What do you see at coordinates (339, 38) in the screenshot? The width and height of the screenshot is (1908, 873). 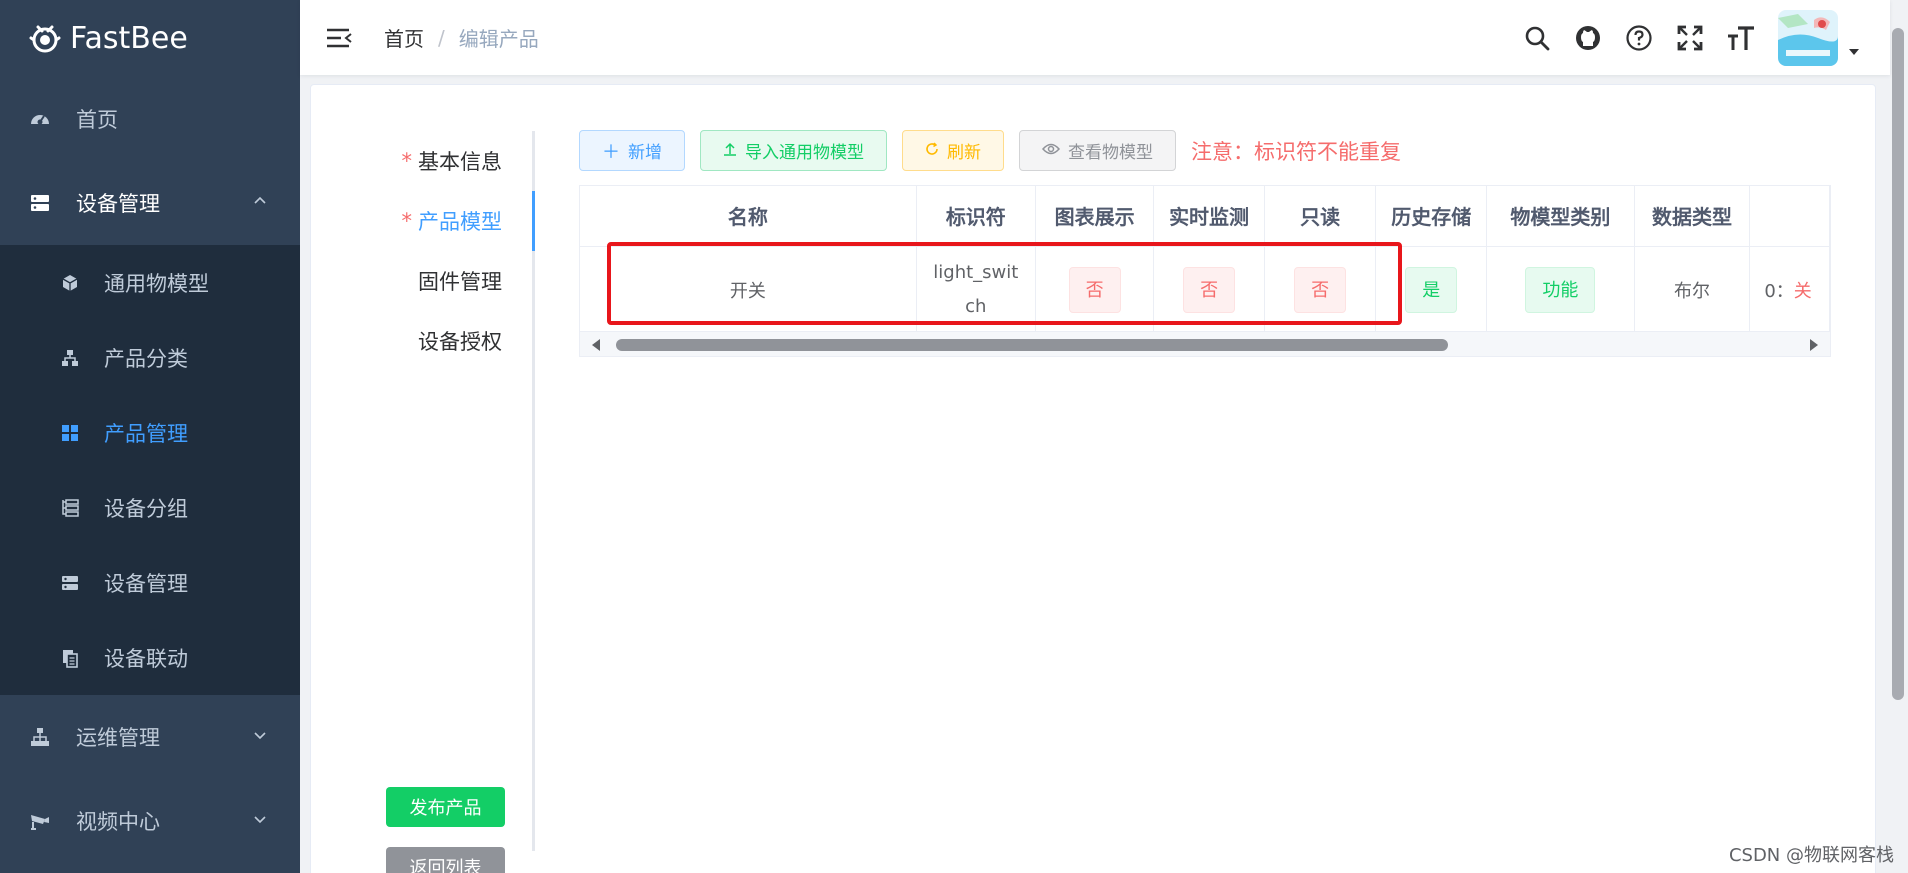 I see `menu-fold-icon` at bounding box center [339, 38].